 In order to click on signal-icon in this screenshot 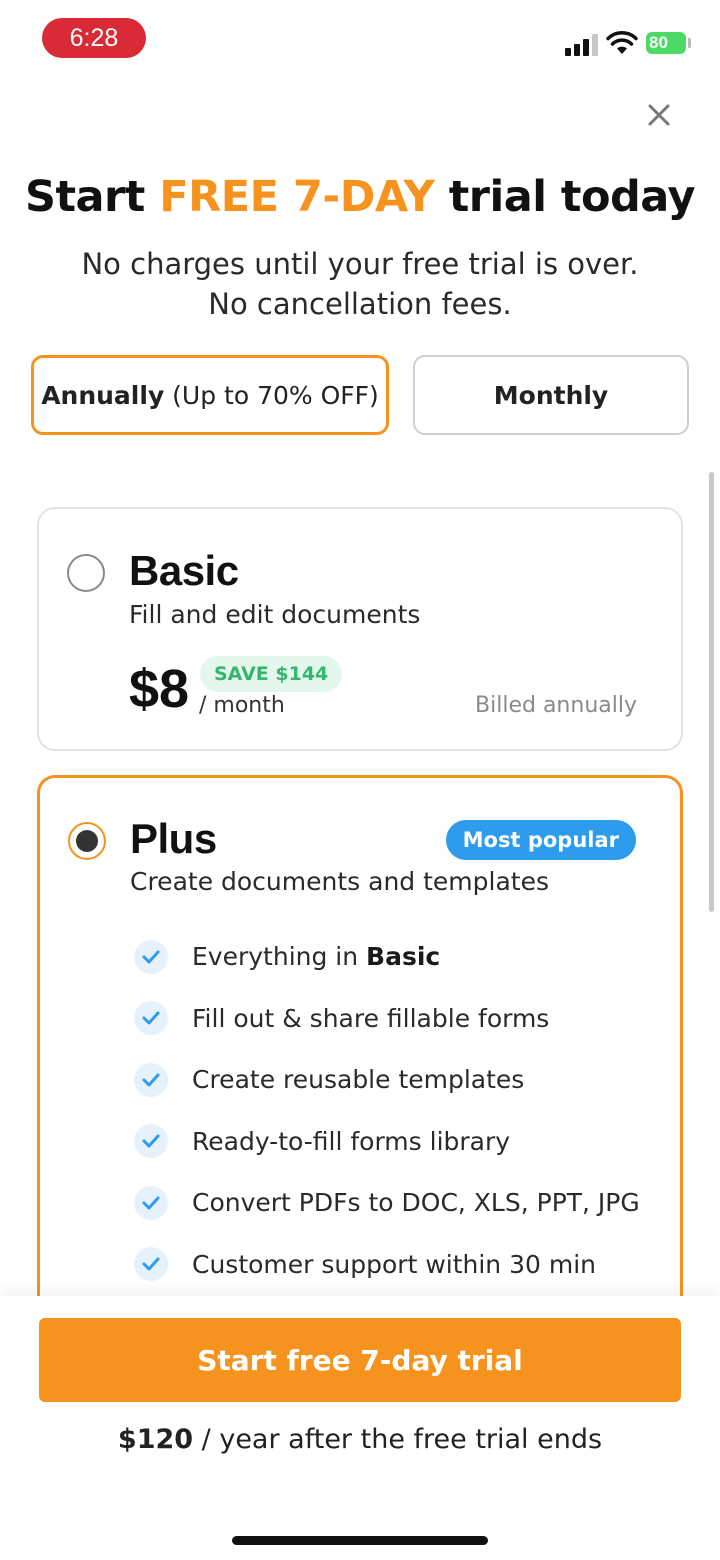, I will do `click(582, 45)`.